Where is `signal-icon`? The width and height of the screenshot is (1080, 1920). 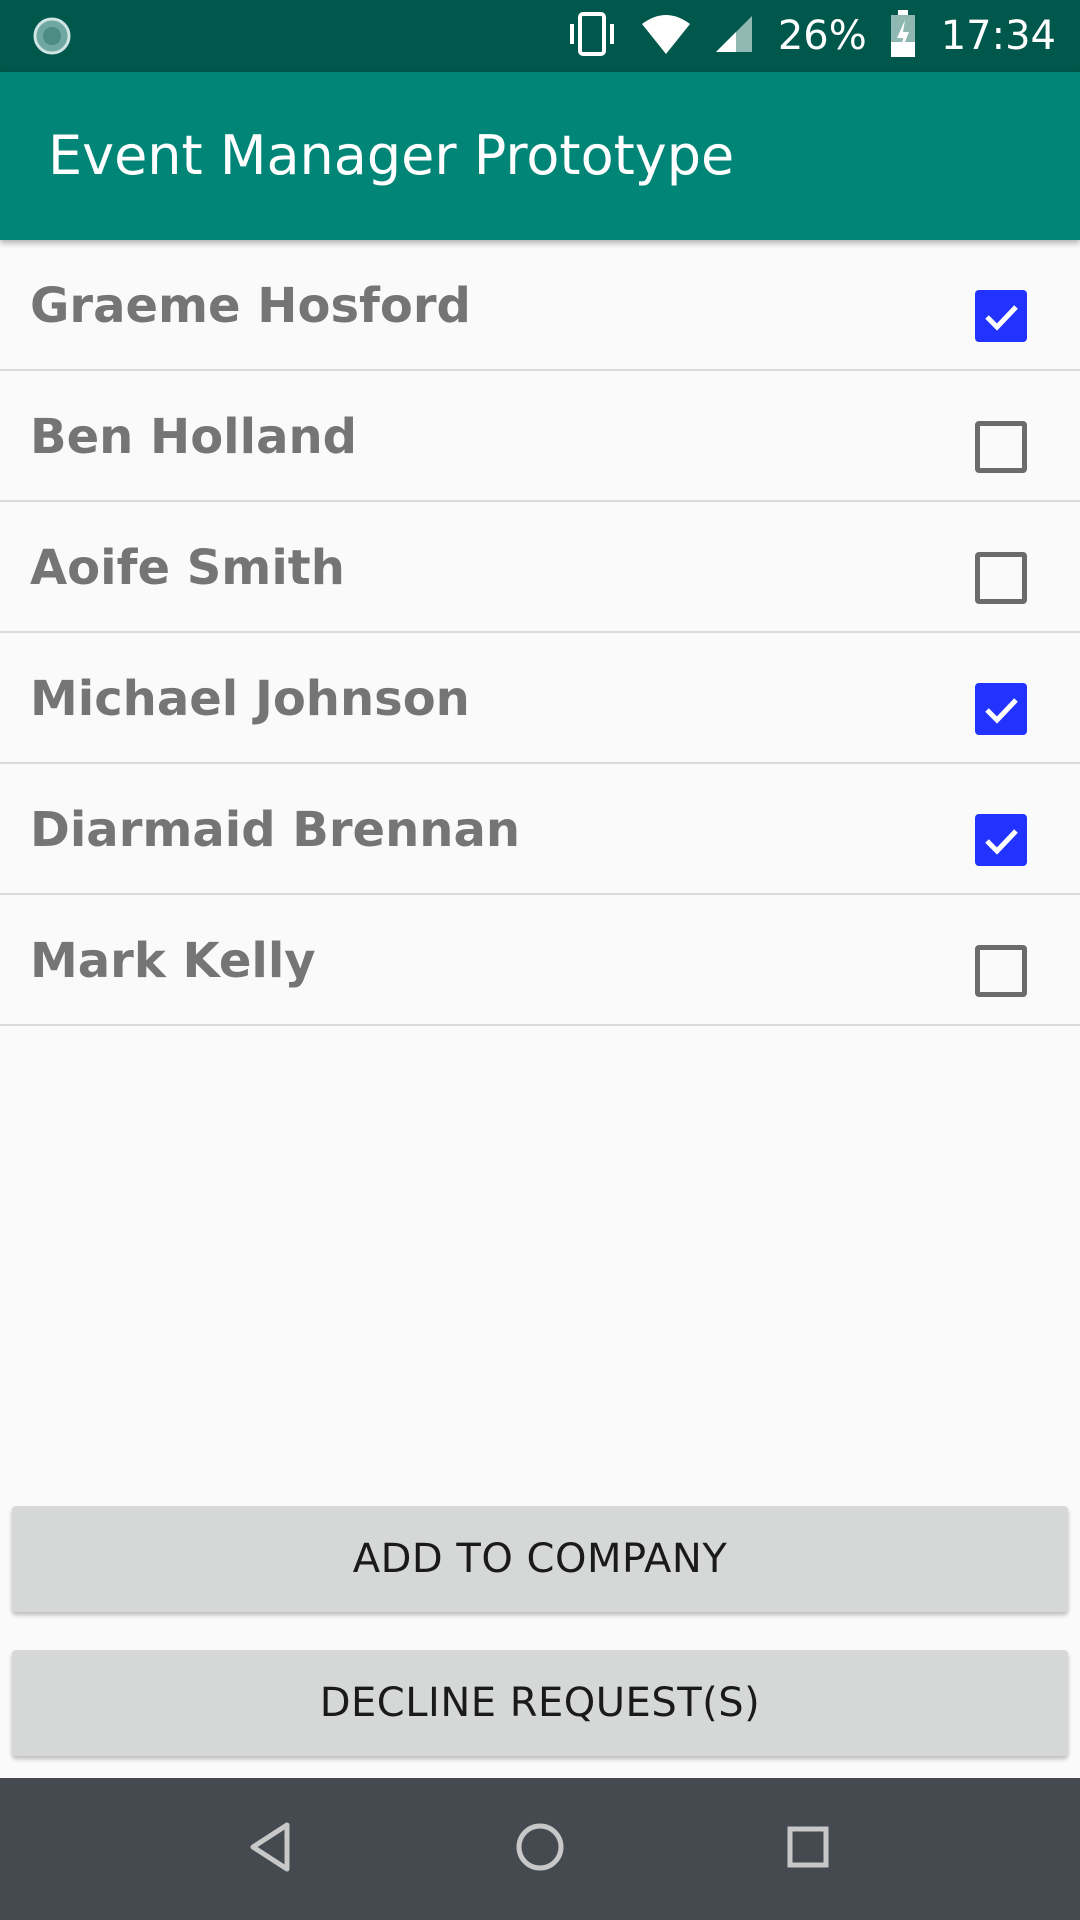 signal-icon is located at coordinates (734, 36).